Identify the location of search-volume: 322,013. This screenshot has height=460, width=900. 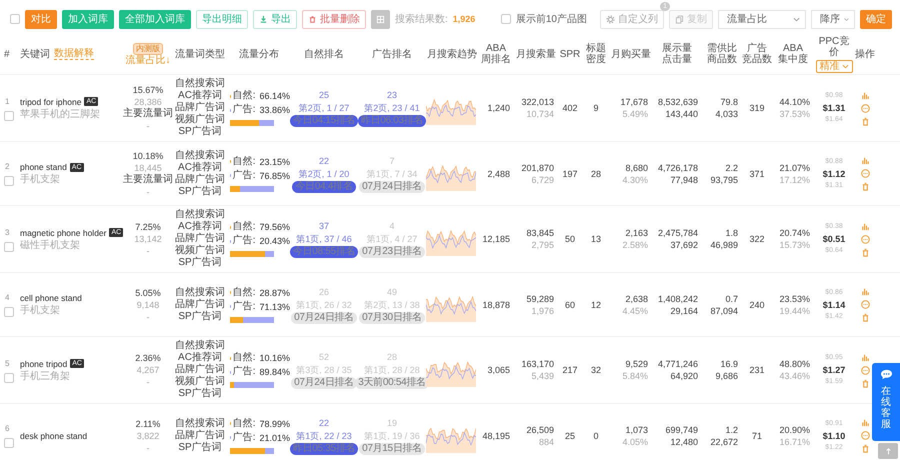
(537, 102).